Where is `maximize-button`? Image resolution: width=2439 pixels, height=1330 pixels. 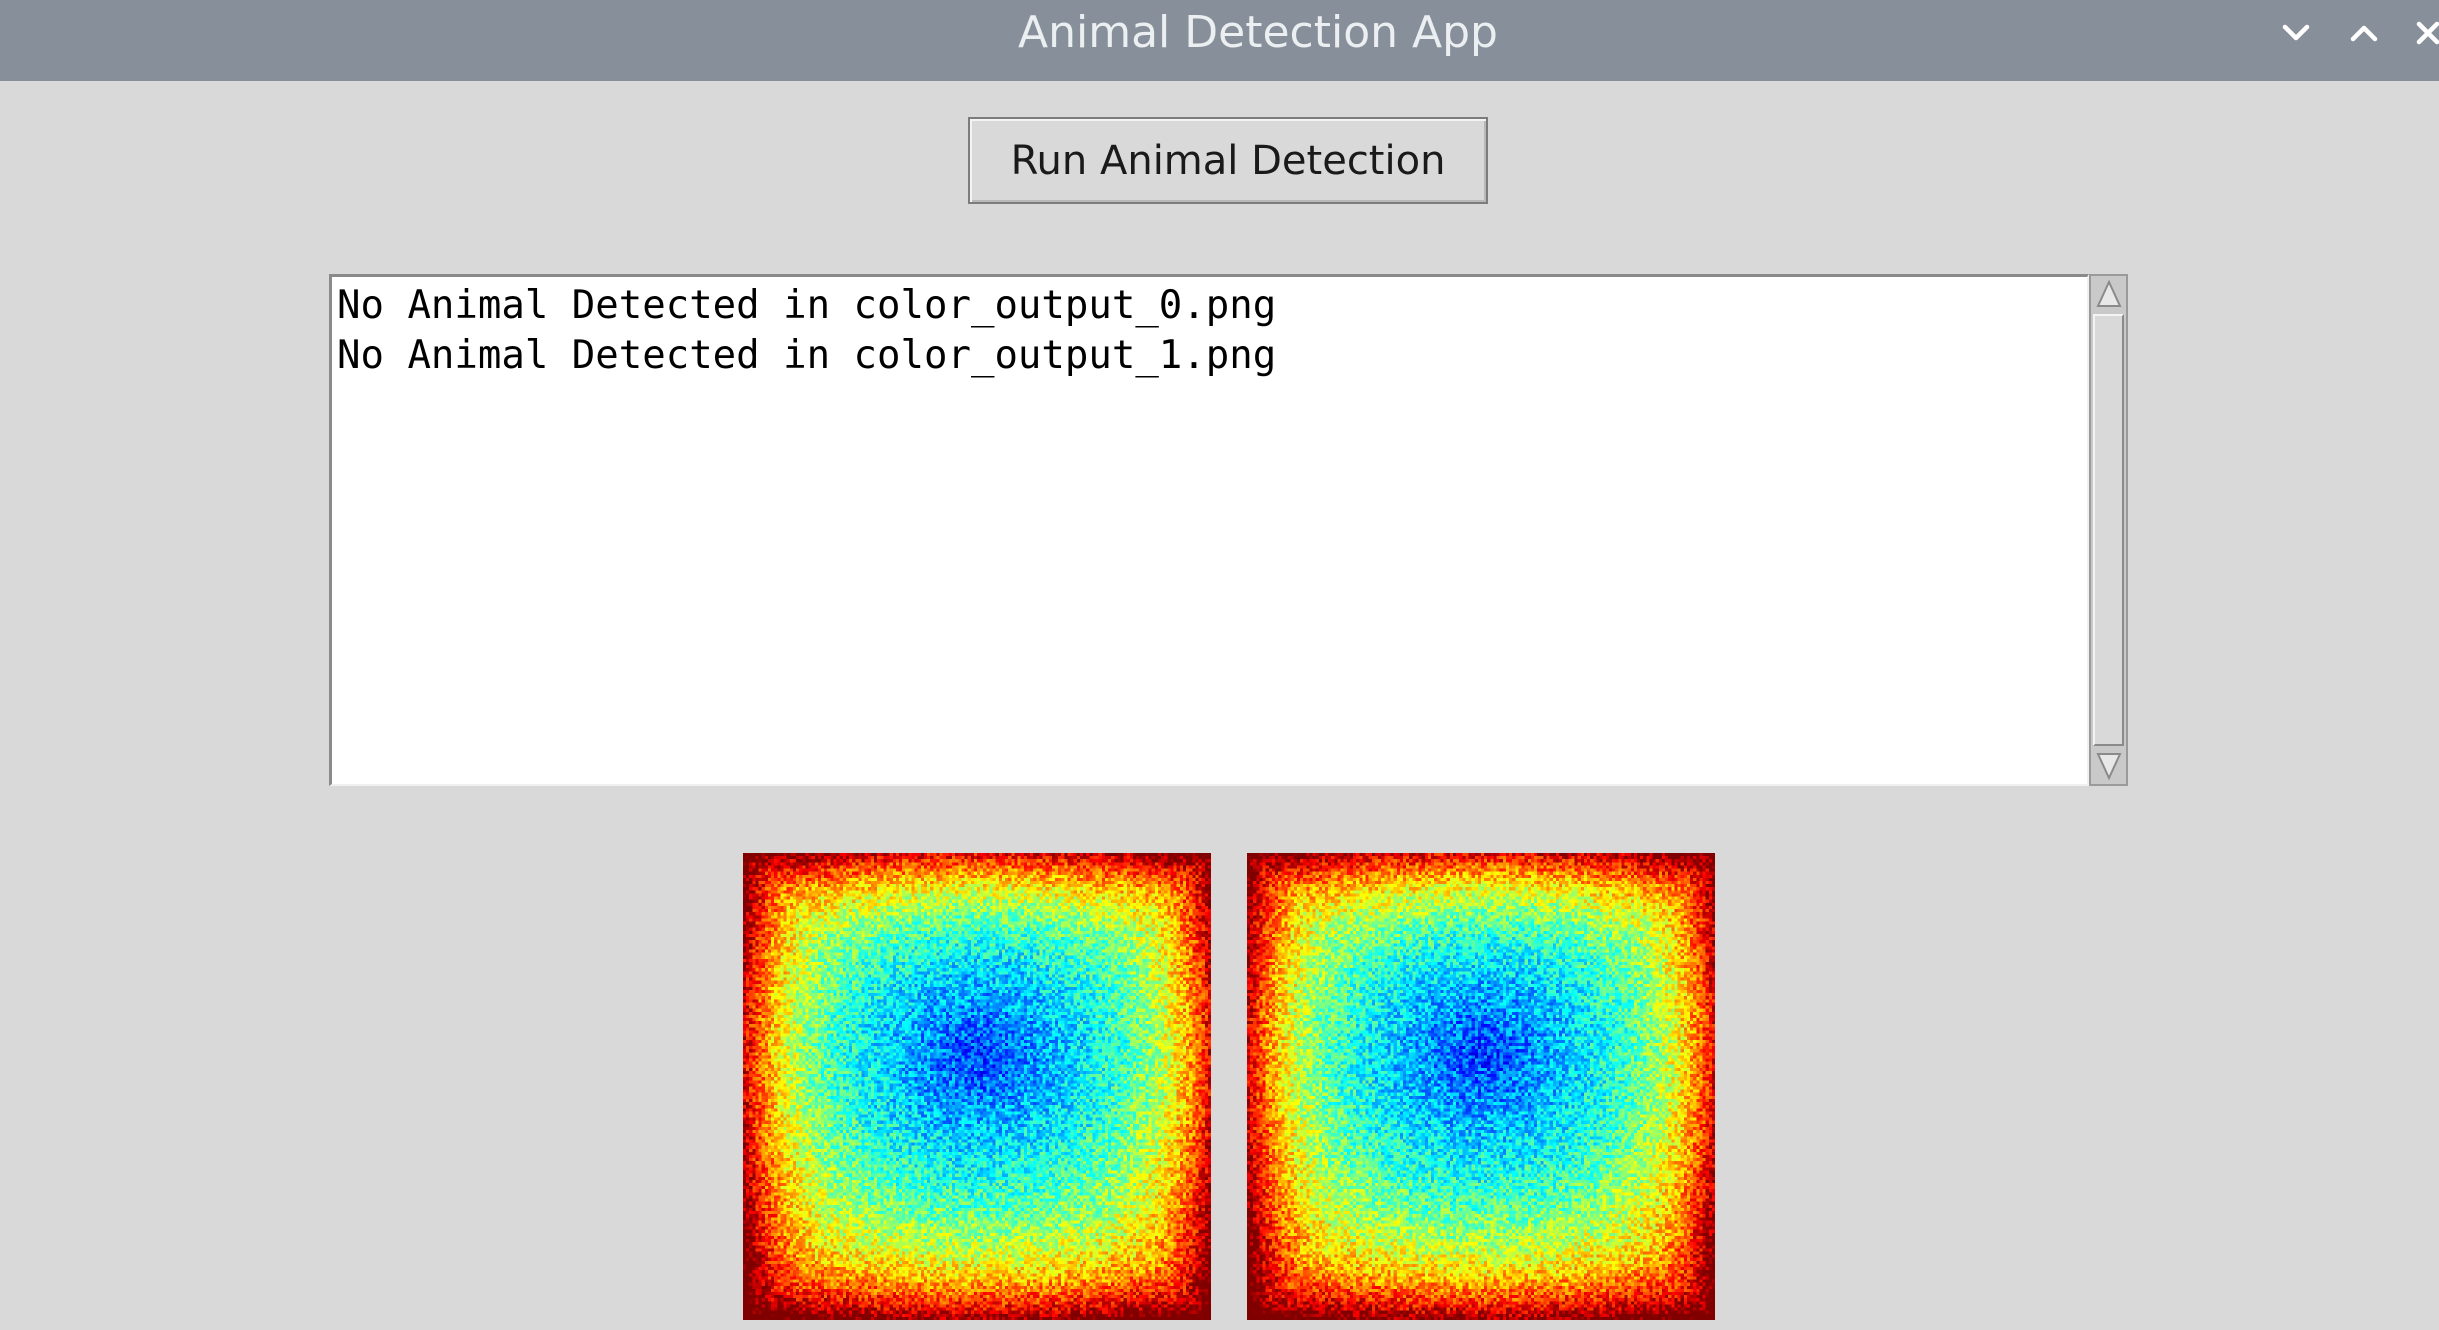
maximize-button is located at coordinates (2364, 33).